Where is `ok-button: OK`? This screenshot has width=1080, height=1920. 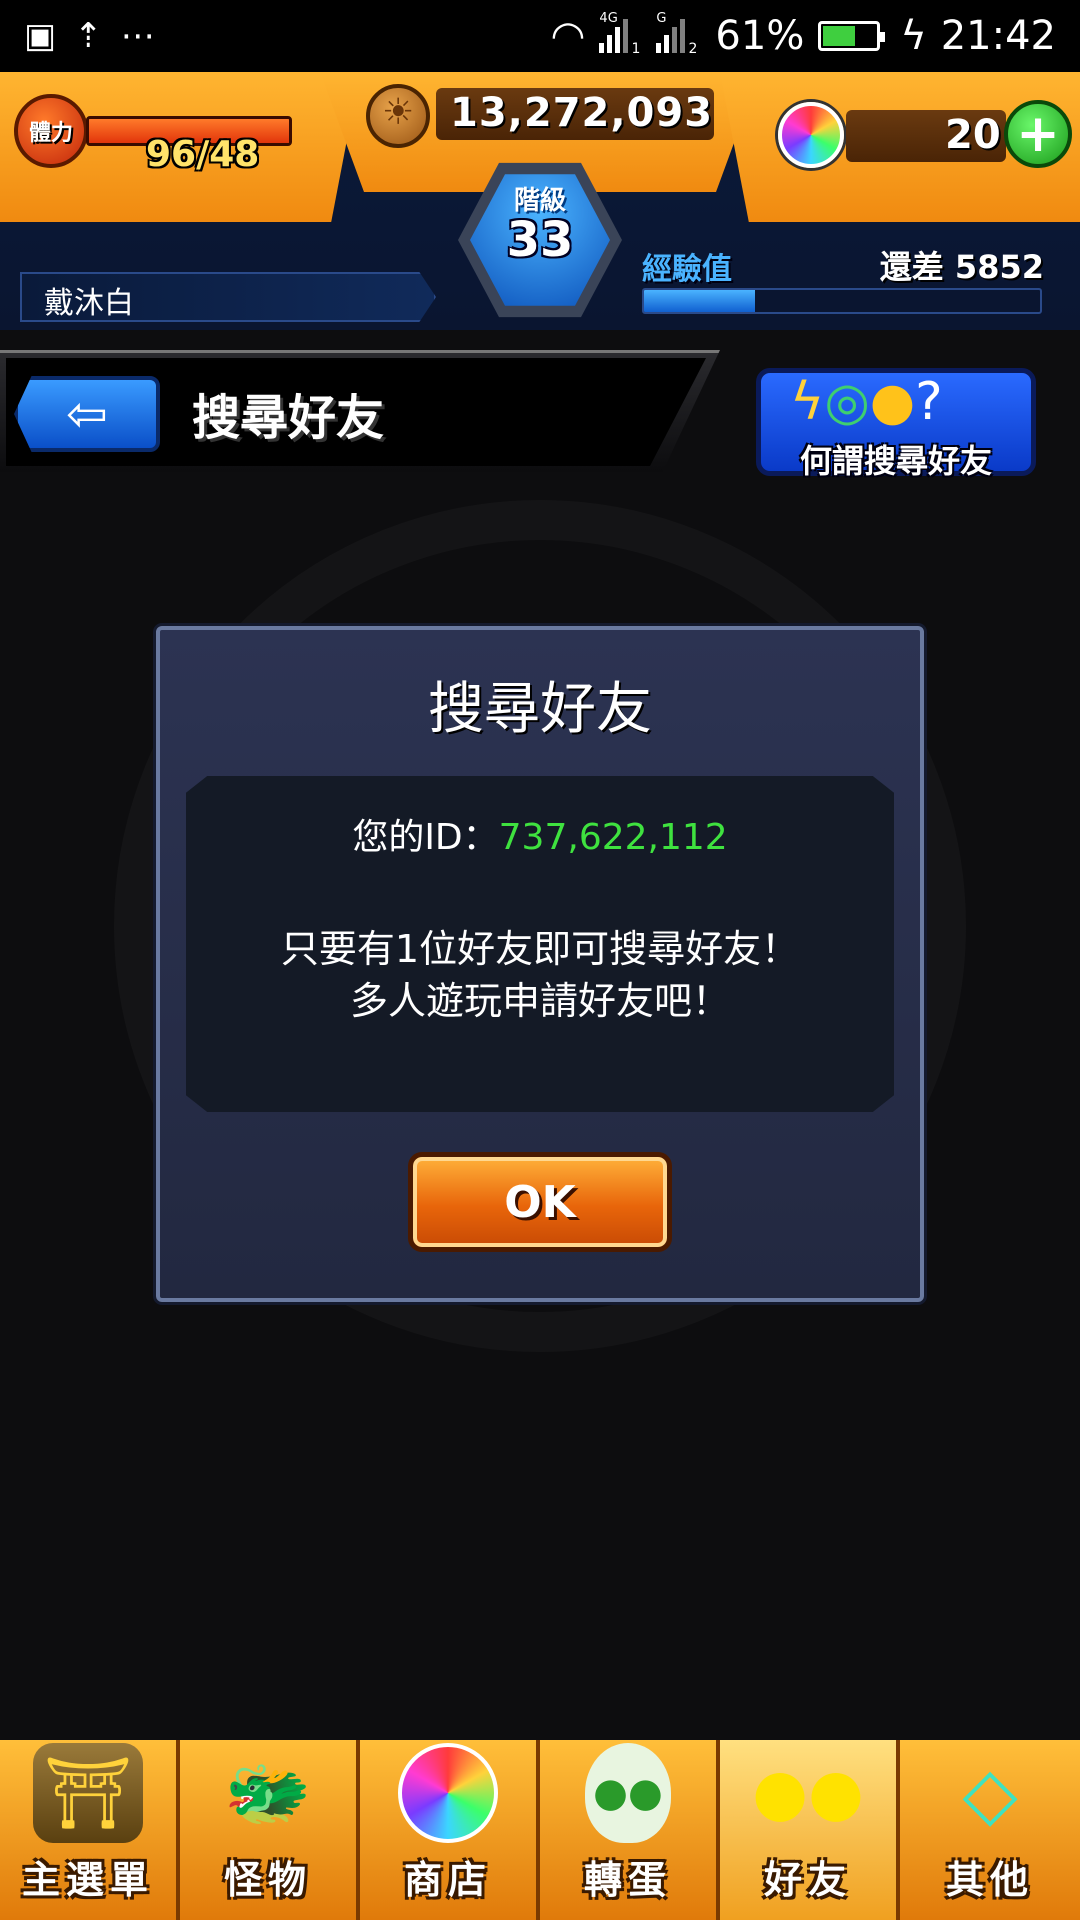 ok-button: OK is located at coordinates (540, 1202).